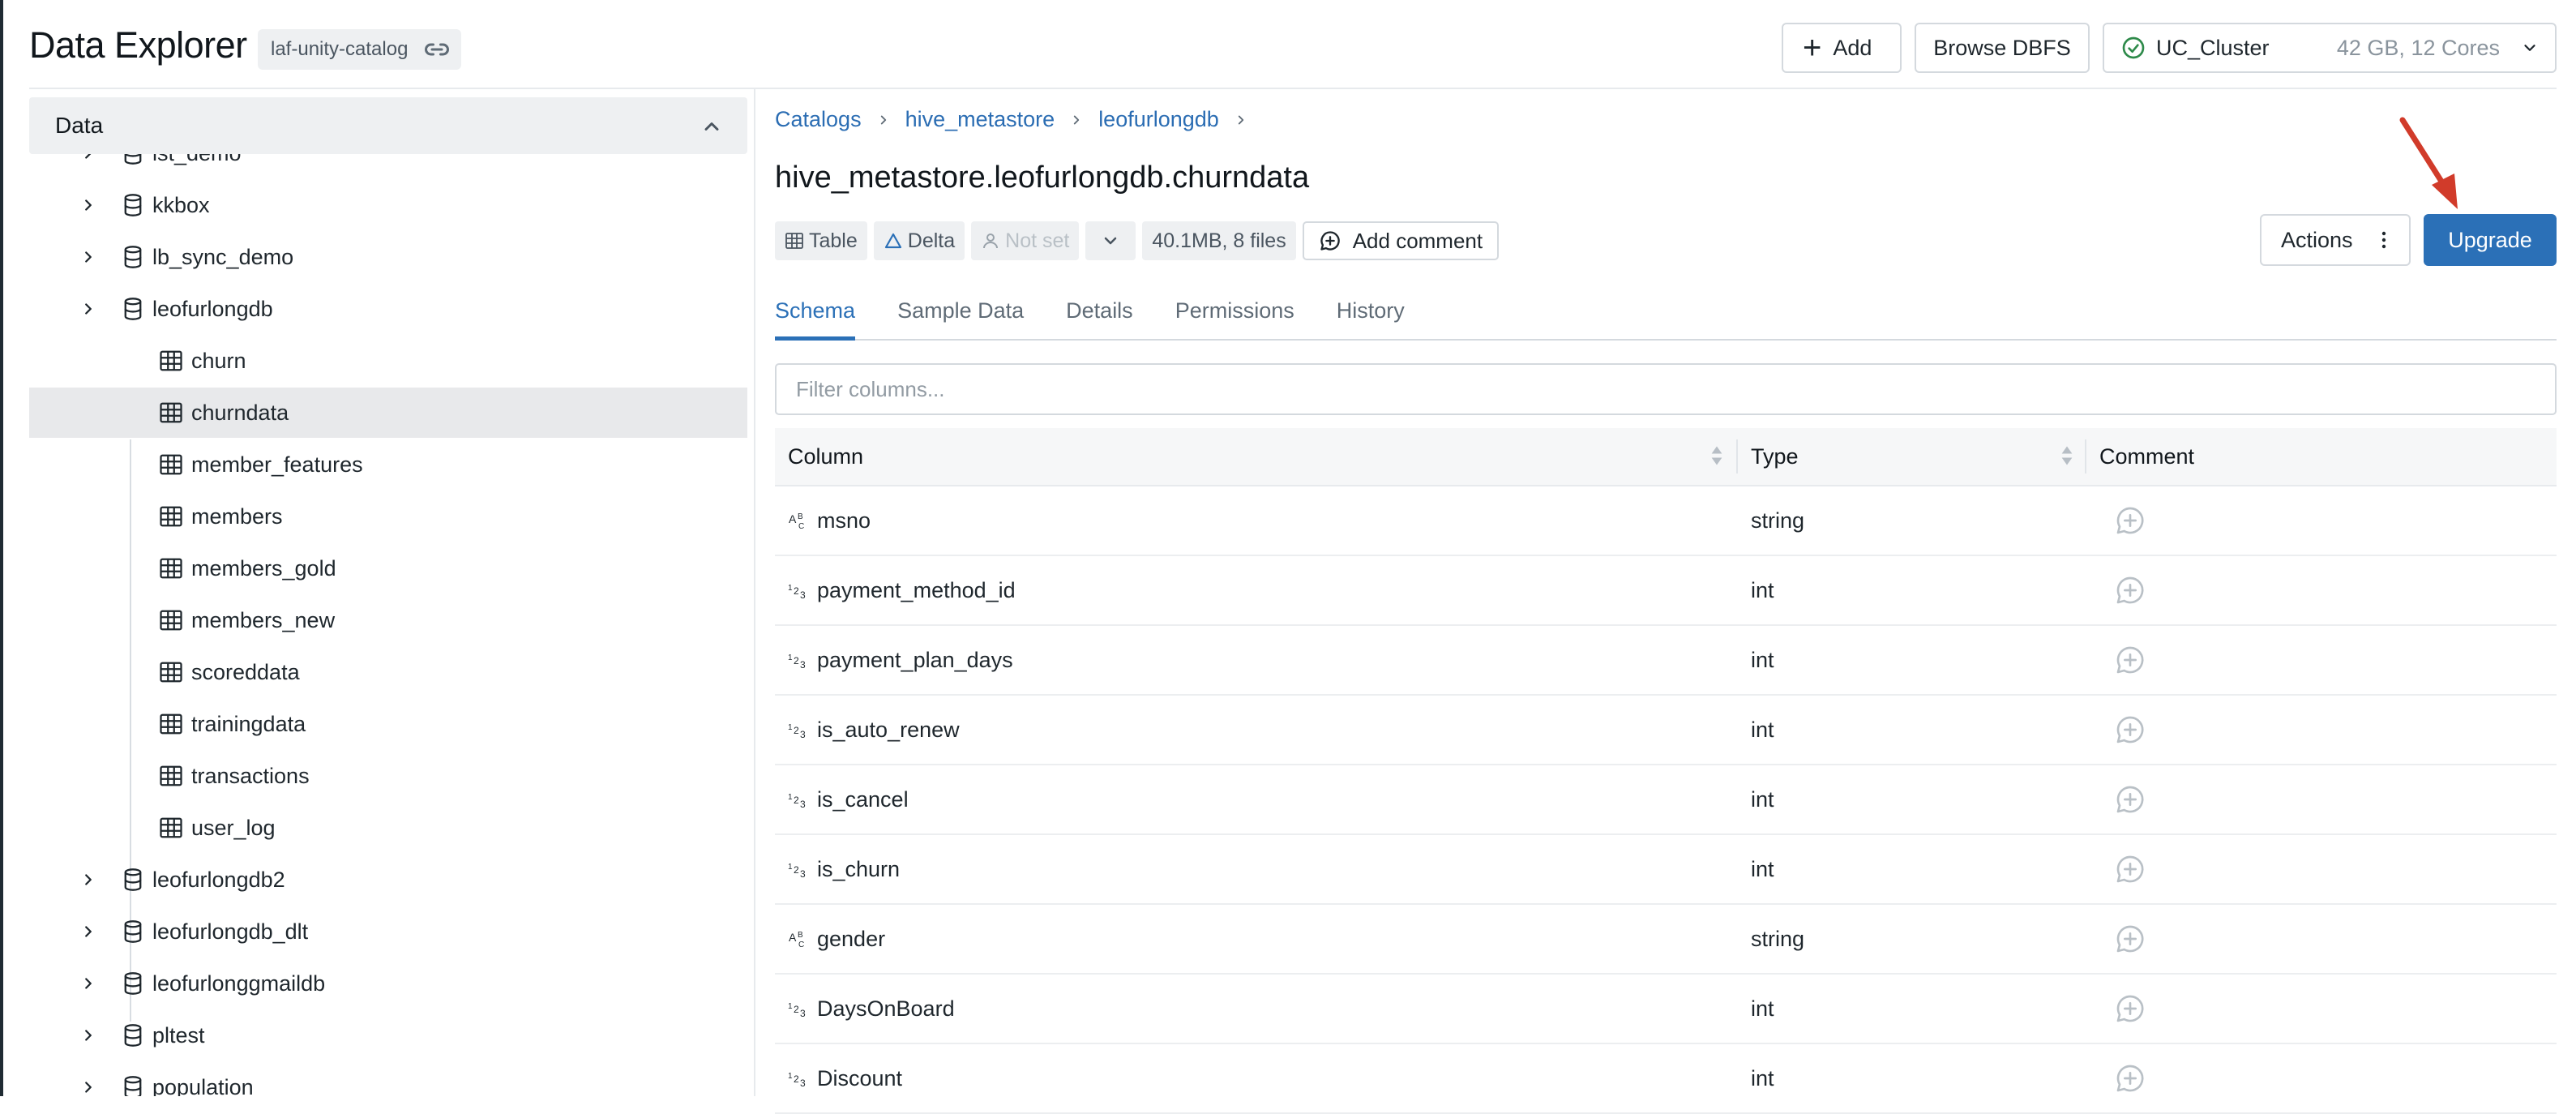 Image resolution: width=2576 pixels, height=1114 pixels. What do you see at coordinates (915, 660) in the screenshot?
I see `column-name: payment_plan_days` at bounding box center [915, 660].